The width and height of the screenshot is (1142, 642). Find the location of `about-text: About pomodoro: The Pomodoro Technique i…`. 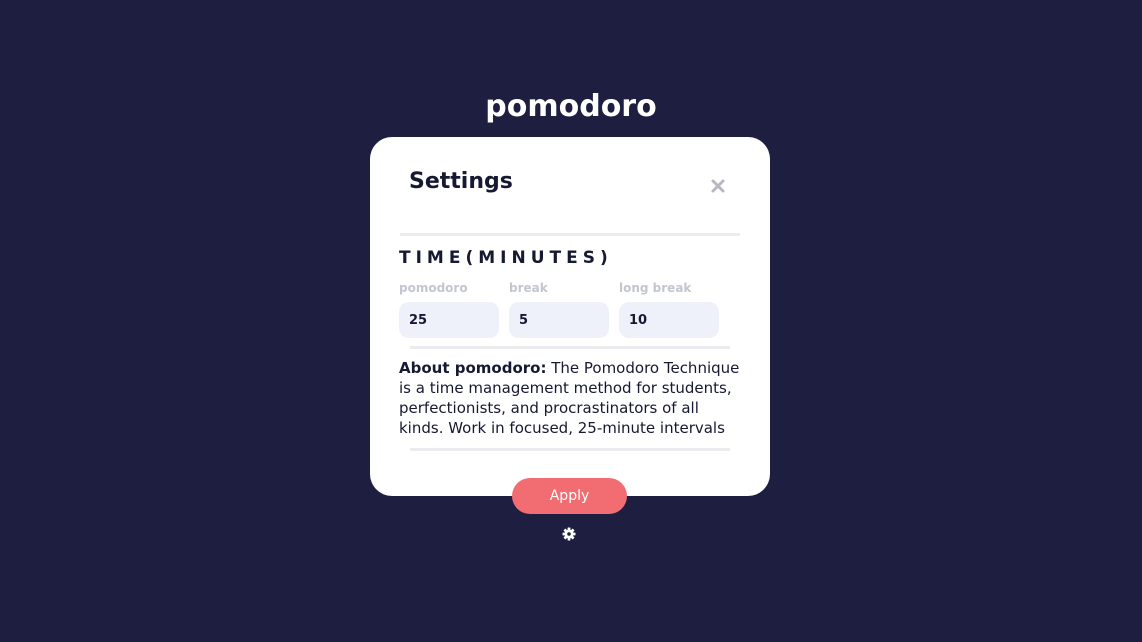

about-text: About pomodoro: The Pomodoro Technique i… is located at coordinates (571, 398).